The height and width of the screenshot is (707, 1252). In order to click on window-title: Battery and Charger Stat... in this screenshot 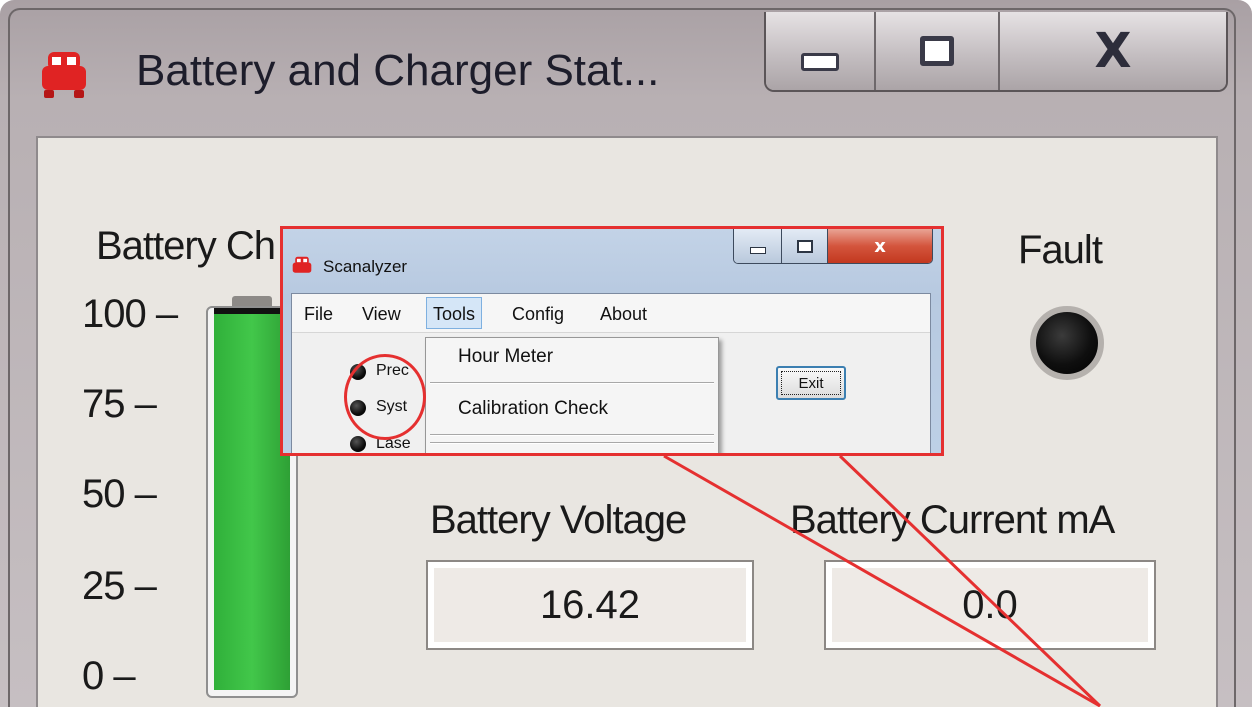, I will do `click(398, 70)`.